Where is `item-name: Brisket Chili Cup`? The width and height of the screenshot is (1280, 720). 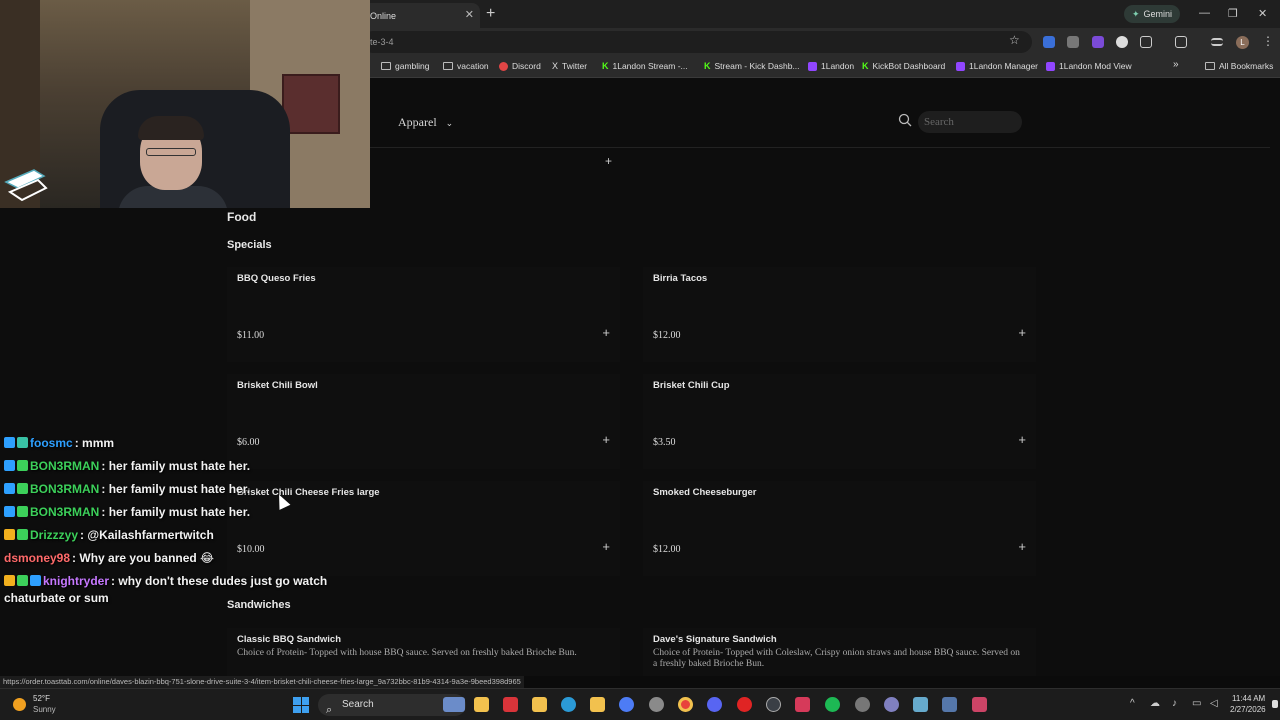
item-name: Brisket Chili Cup is located at coordinates (691, 385).